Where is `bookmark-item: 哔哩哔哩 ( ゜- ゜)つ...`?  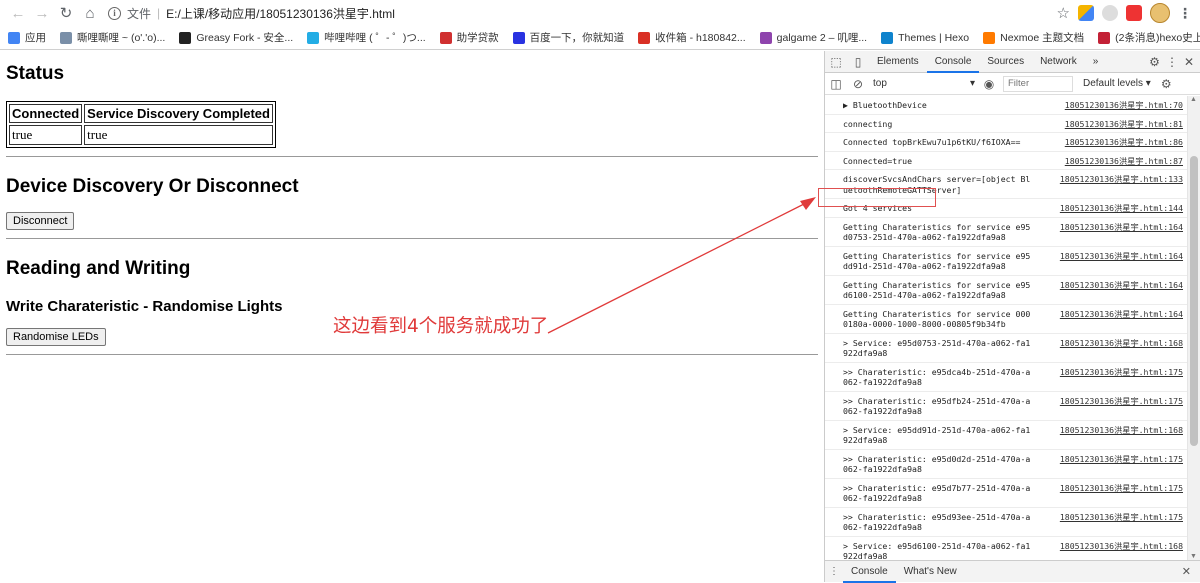 bookmark-item: 哔哩哔哩 ( ゜- ゜)つ... is located at coordinates (366, 37).